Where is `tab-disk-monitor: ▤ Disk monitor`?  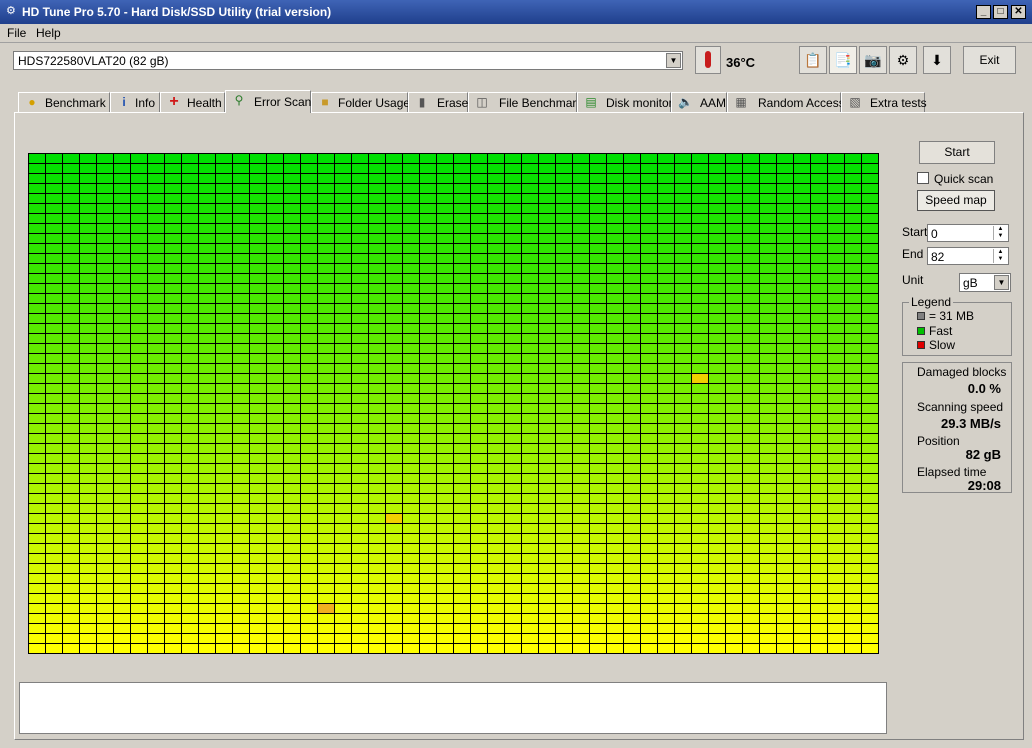
tab-disk-monitor: ▤ Disk monitor is located at coordinates (625, 102).